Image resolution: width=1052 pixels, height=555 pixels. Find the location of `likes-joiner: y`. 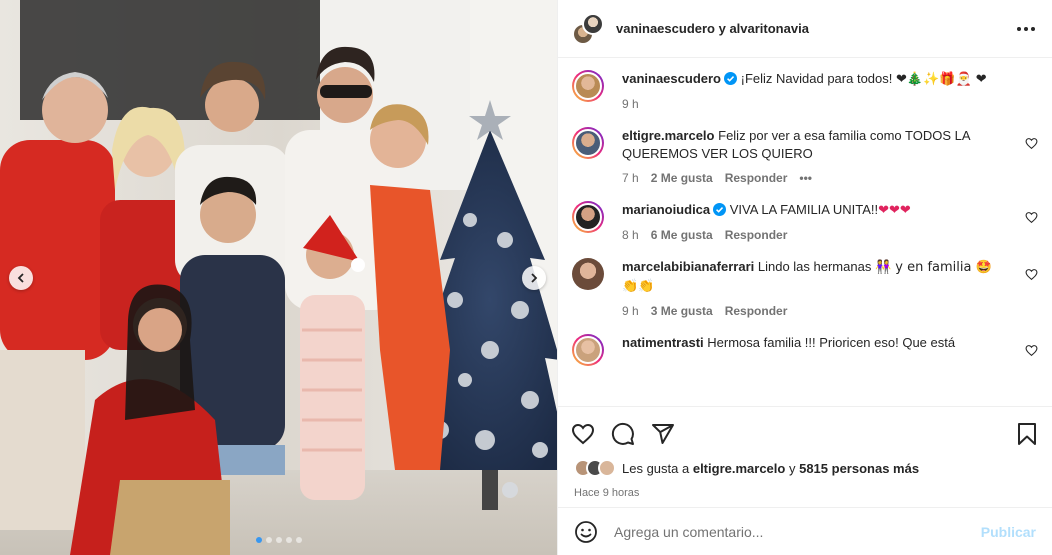

likes-joiner: y is located at coordinates (792, 468).